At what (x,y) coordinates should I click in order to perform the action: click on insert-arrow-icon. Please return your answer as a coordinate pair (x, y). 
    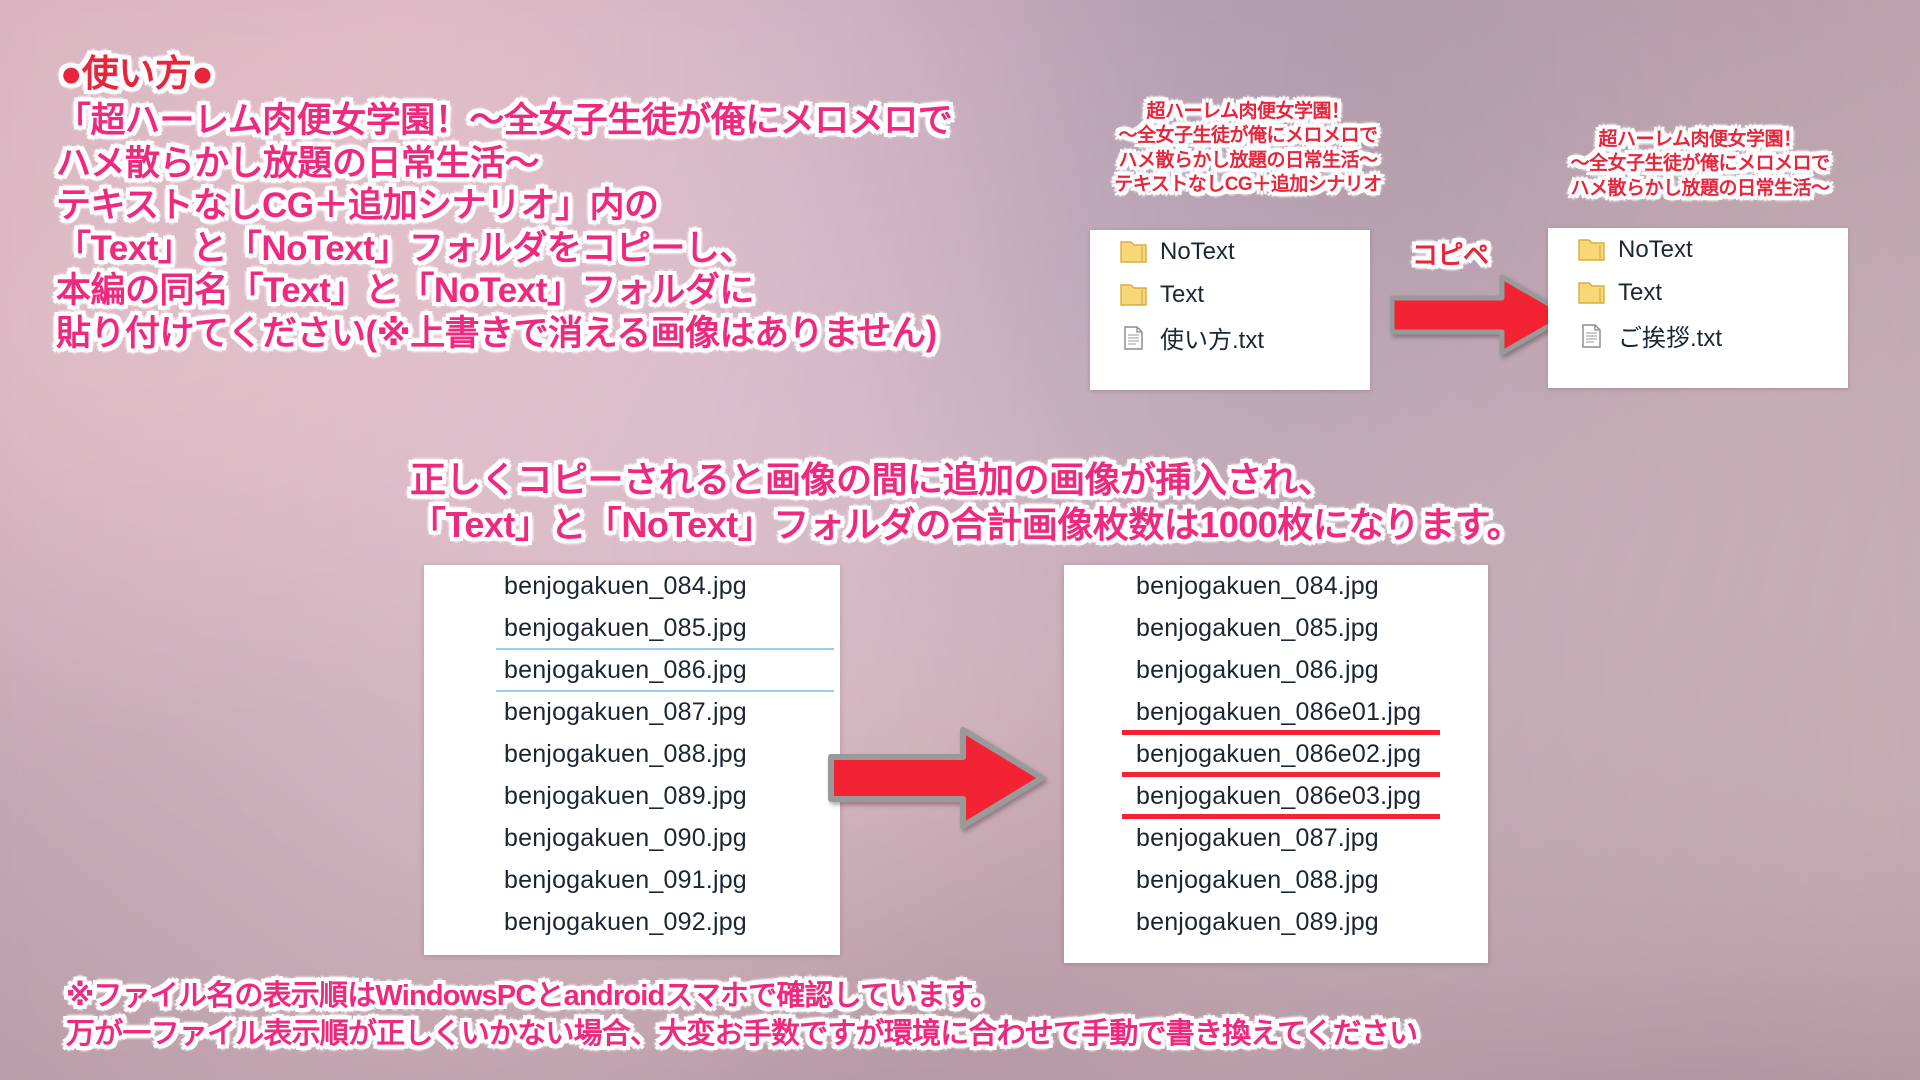
    Looking at the image, I should click on (936, 778).